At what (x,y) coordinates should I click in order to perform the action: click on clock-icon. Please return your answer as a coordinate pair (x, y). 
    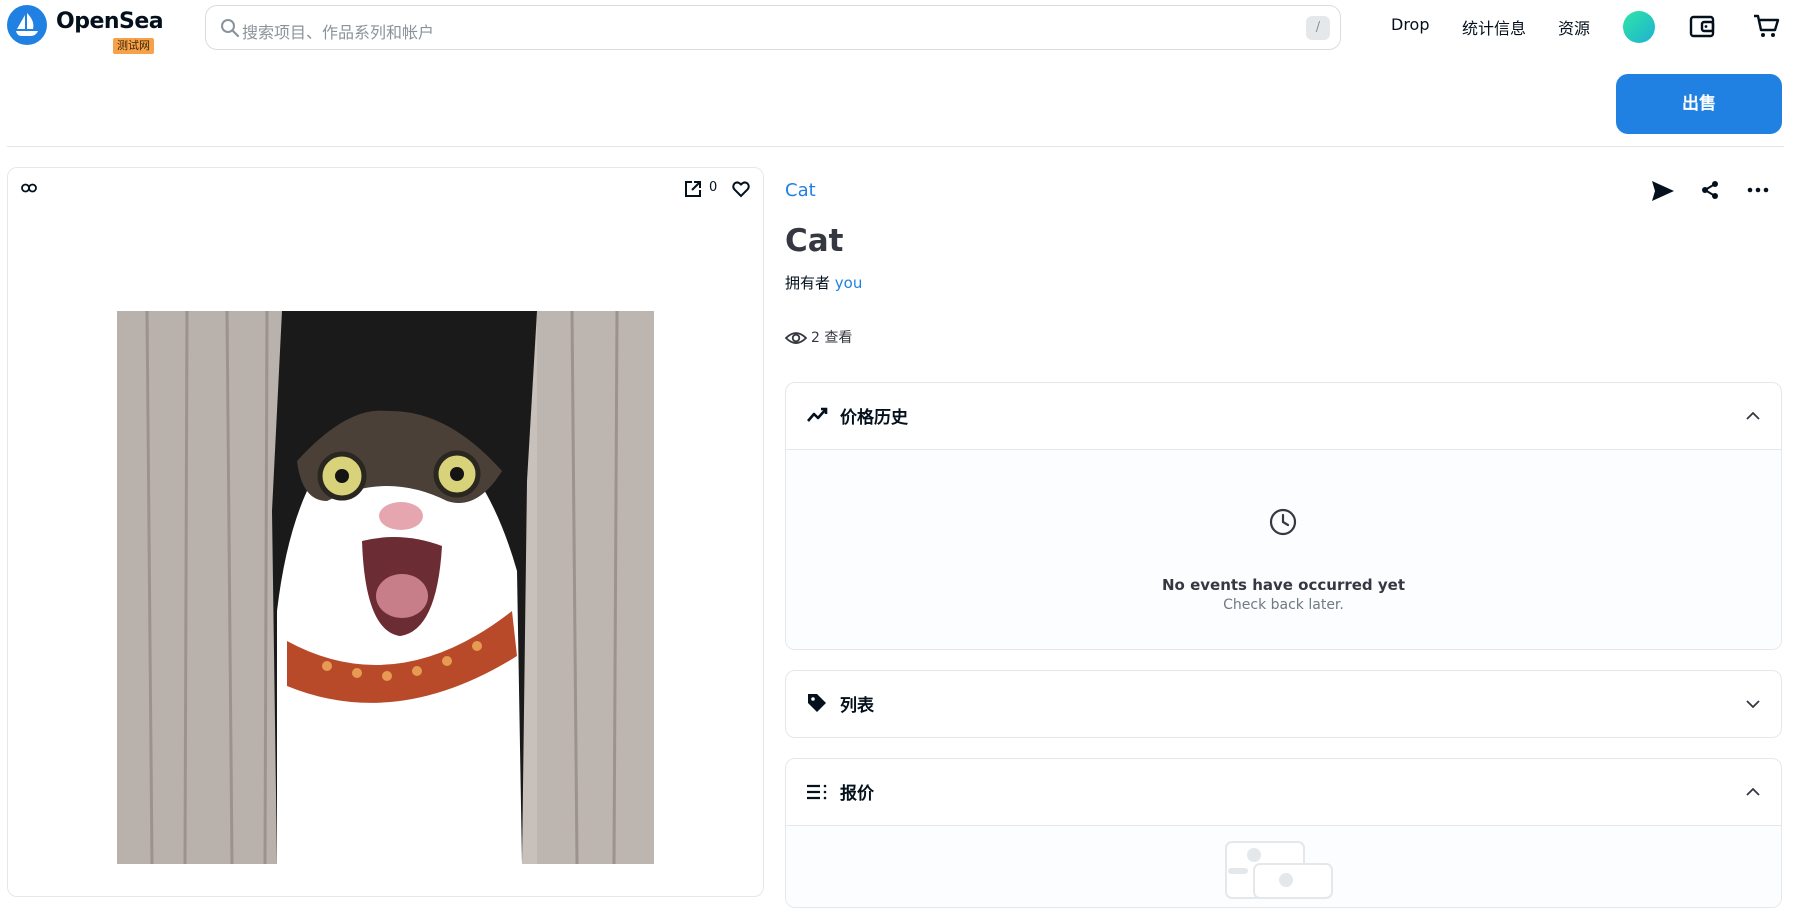
    Looking at the image, I should click on (1283, 522).